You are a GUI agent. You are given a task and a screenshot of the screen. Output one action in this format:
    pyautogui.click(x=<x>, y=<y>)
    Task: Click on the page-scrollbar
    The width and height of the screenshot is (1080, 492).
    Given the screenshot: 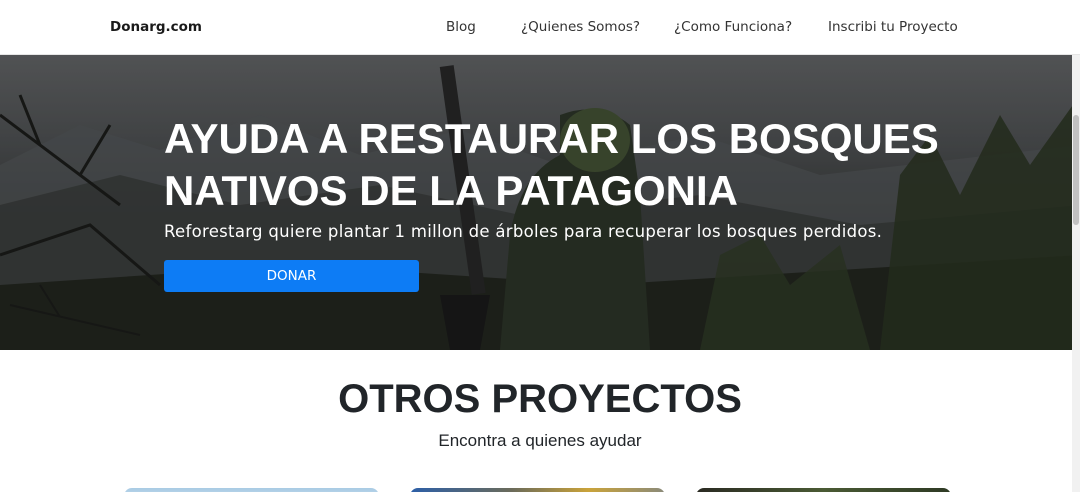 What is the action you would take?
    pyautogui.click(x=1076, y=273)
    